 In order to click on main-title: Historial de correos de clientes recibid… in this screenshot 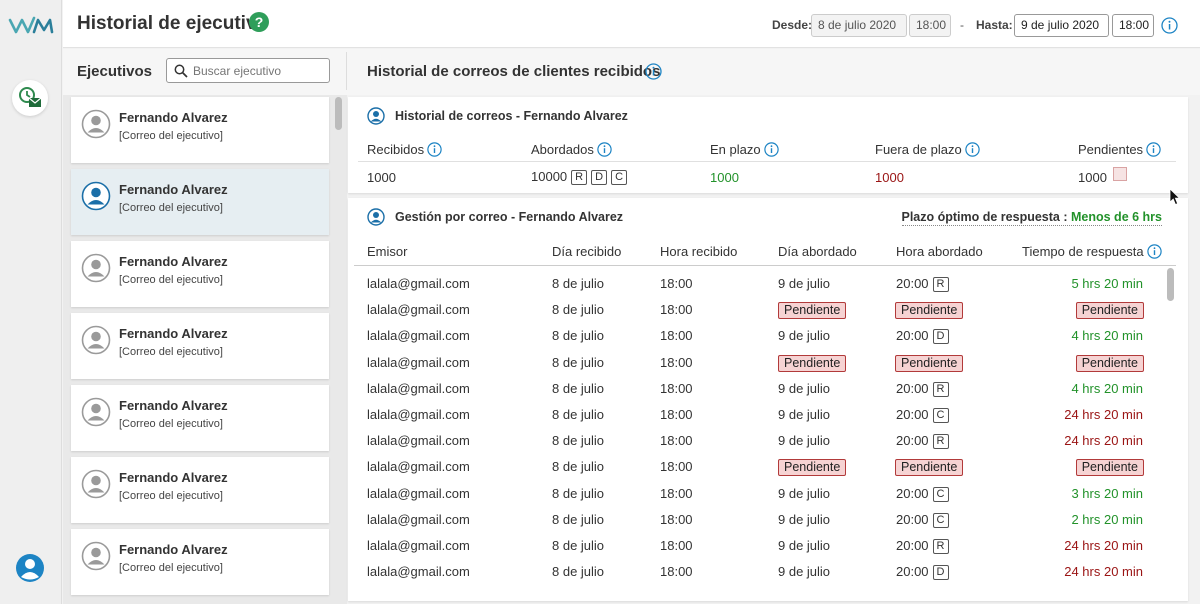, I will do `click(514, 71)`.